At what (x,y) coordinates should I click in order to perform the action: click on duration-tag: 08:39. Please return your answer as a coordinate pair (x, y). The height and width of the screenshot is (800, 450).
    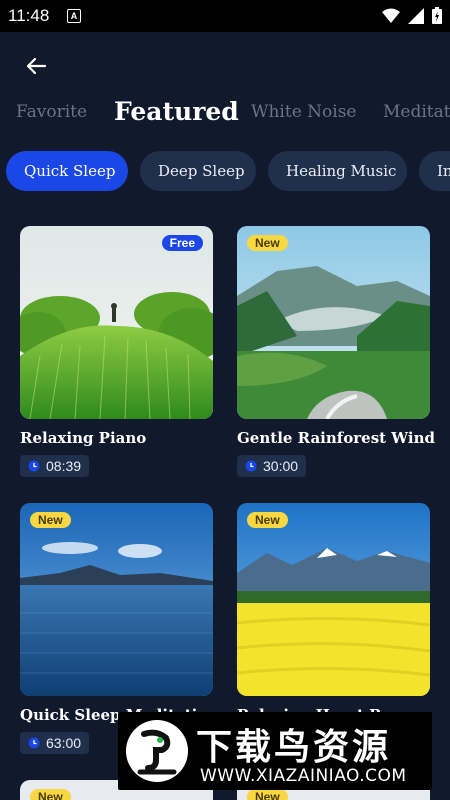
    Looking at the image, I should click on (55, 466).